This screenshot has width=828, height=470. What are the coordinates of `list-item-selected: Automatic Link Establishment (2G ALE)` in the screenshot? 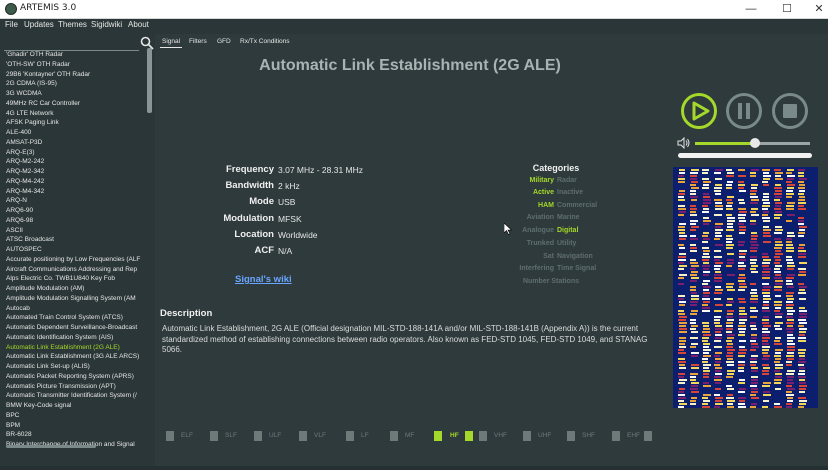 It's located at (73, 348).